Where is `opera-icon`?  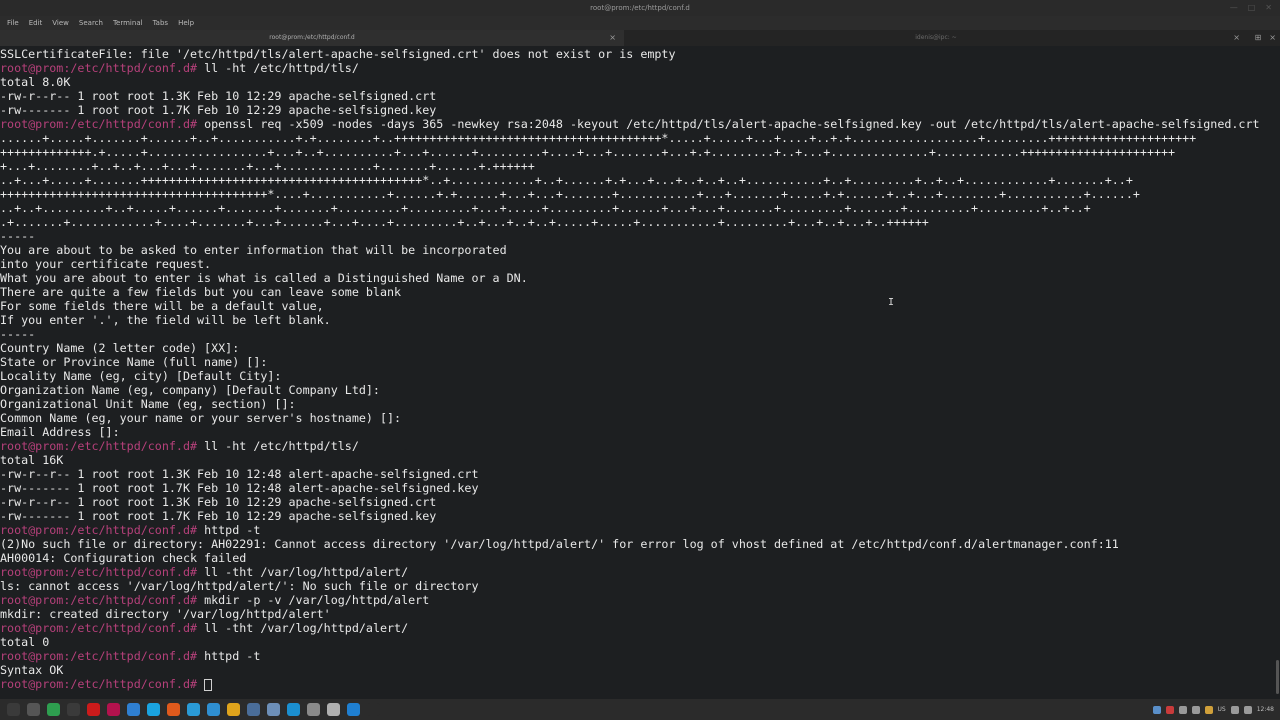 opera-icon is located at coordinates (93, 709).